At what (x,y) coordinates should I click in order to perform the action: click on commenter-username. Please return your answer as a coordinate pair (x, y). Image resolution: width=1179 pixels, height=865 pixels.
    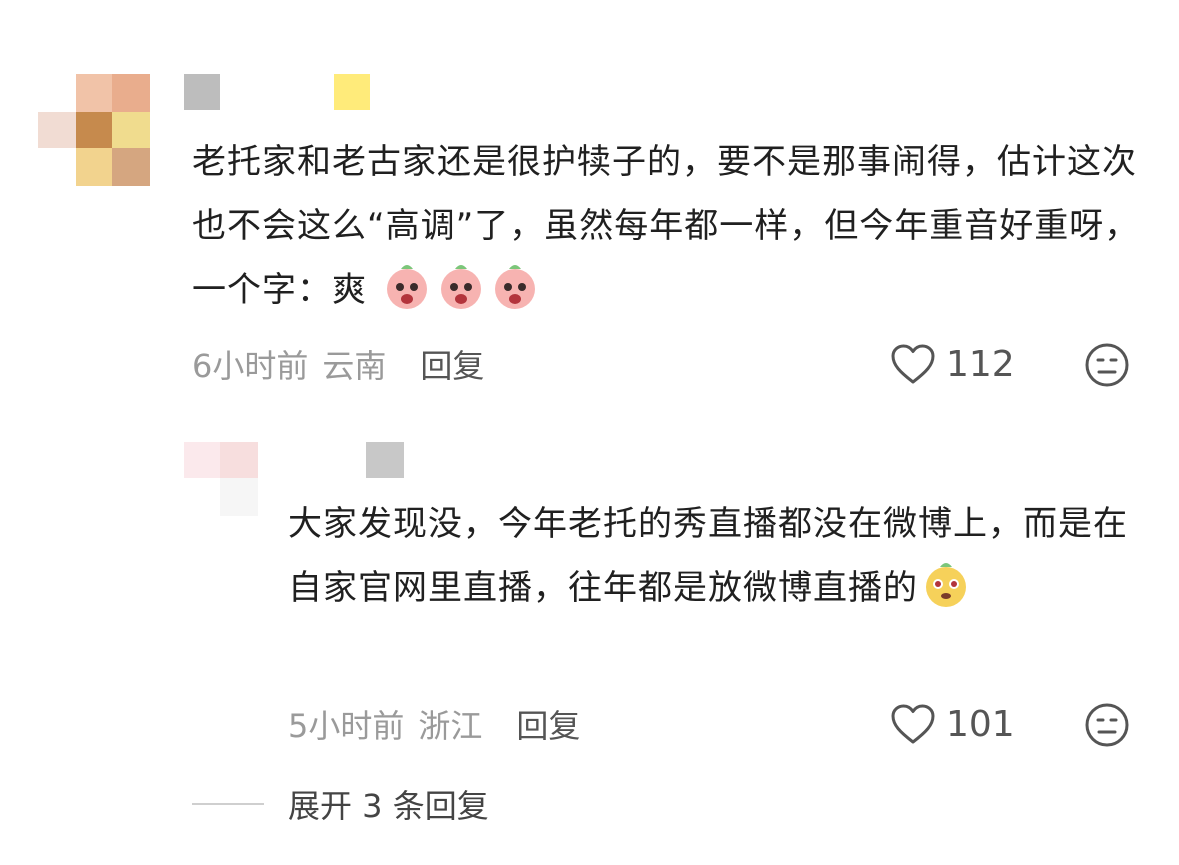
    Looking at the image, I should click on (279, 94).